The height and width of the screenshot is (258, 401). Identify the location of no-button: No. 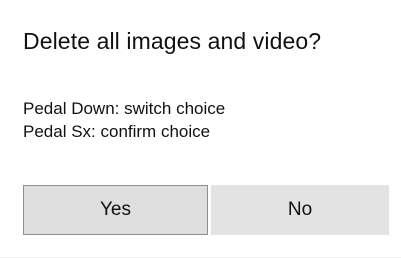
(300, 210).